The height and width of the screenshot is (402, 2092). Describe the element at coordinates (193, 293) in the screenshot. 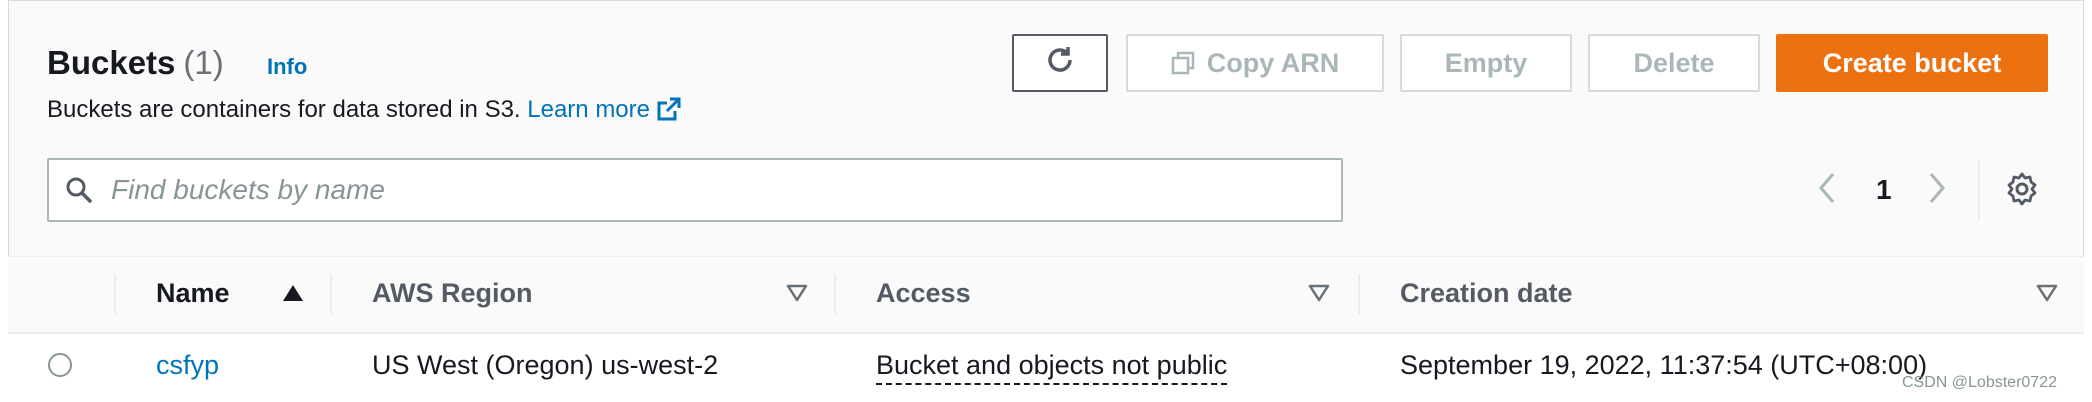

I see `column-header-name: Name` at that location.